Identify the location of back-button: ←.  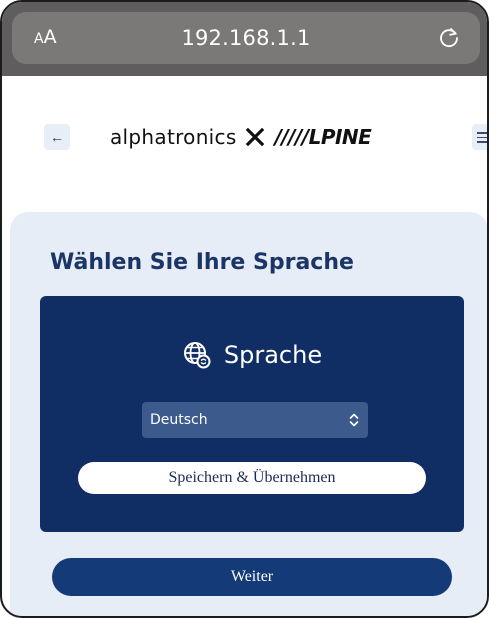
(57, 137).